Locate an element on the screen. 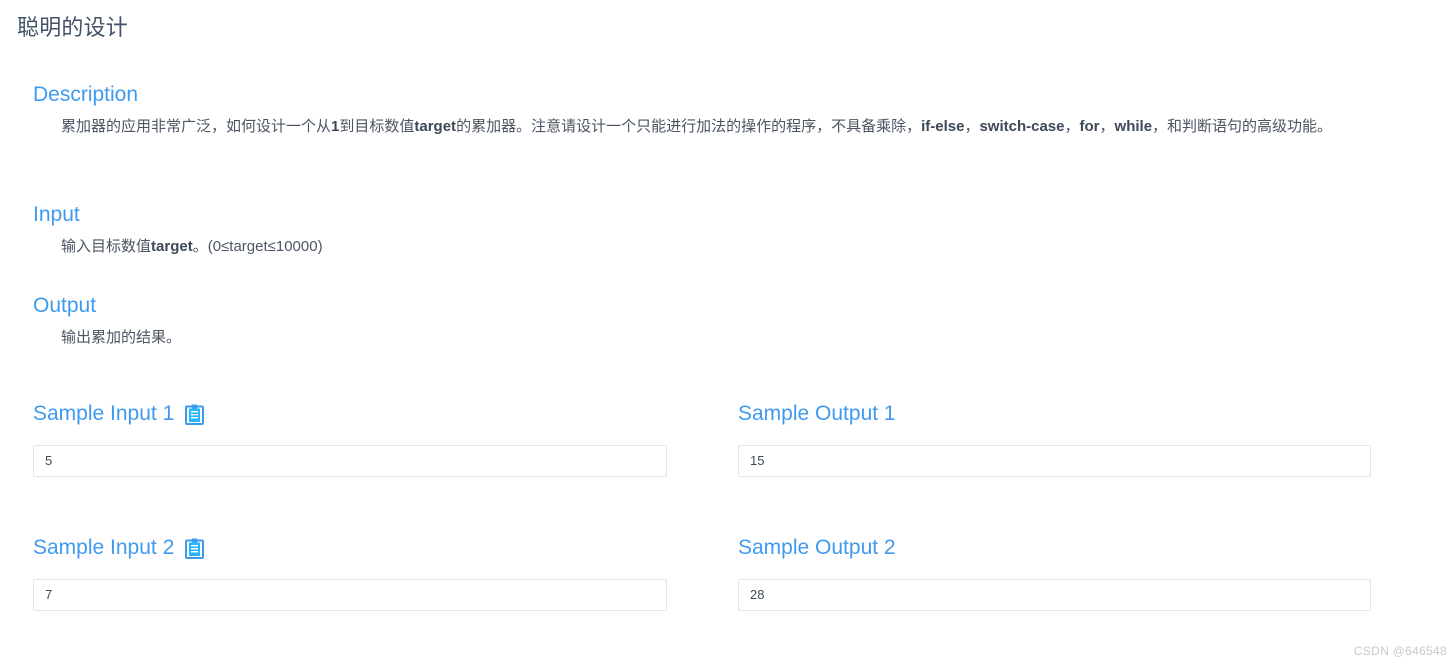 Image resolution: width=1455 pixels, height=664 pixels. sample-input-heading-2: Sample Input 2 is located at coordinates (350, 548).